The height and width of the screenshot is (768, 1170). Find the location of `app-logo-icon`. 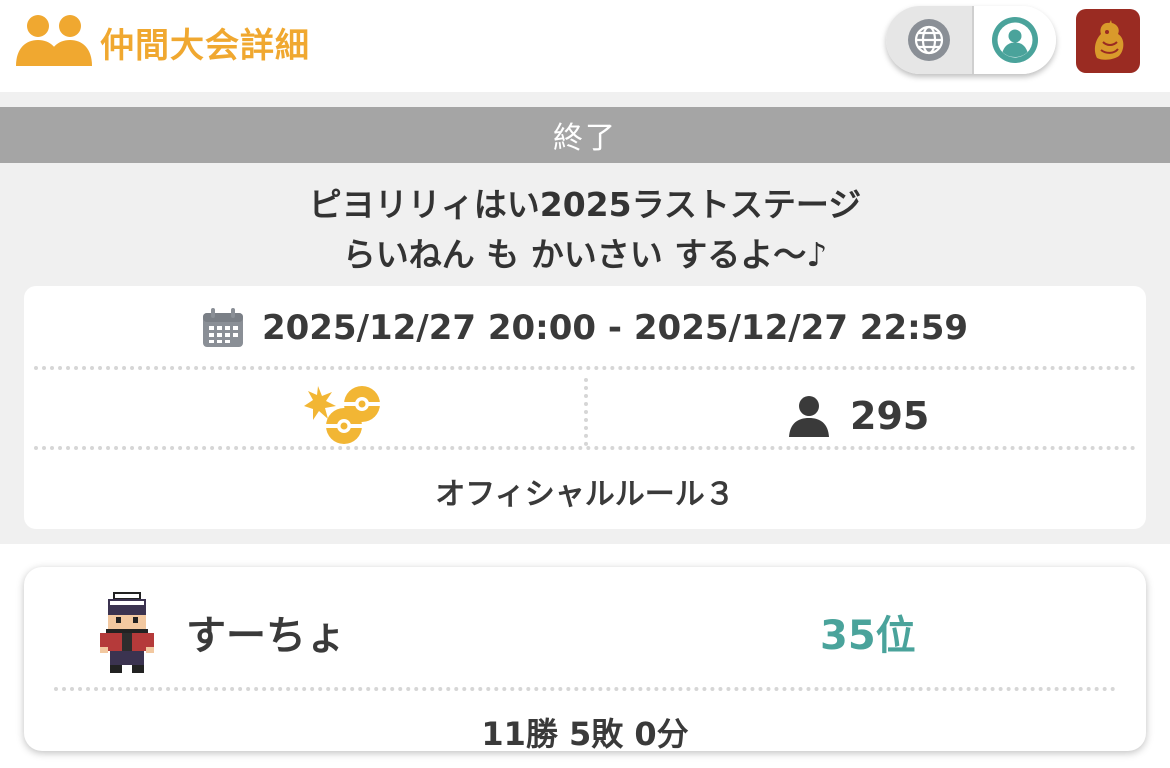

app-logo-icon is located at coordinates (1108, 41).